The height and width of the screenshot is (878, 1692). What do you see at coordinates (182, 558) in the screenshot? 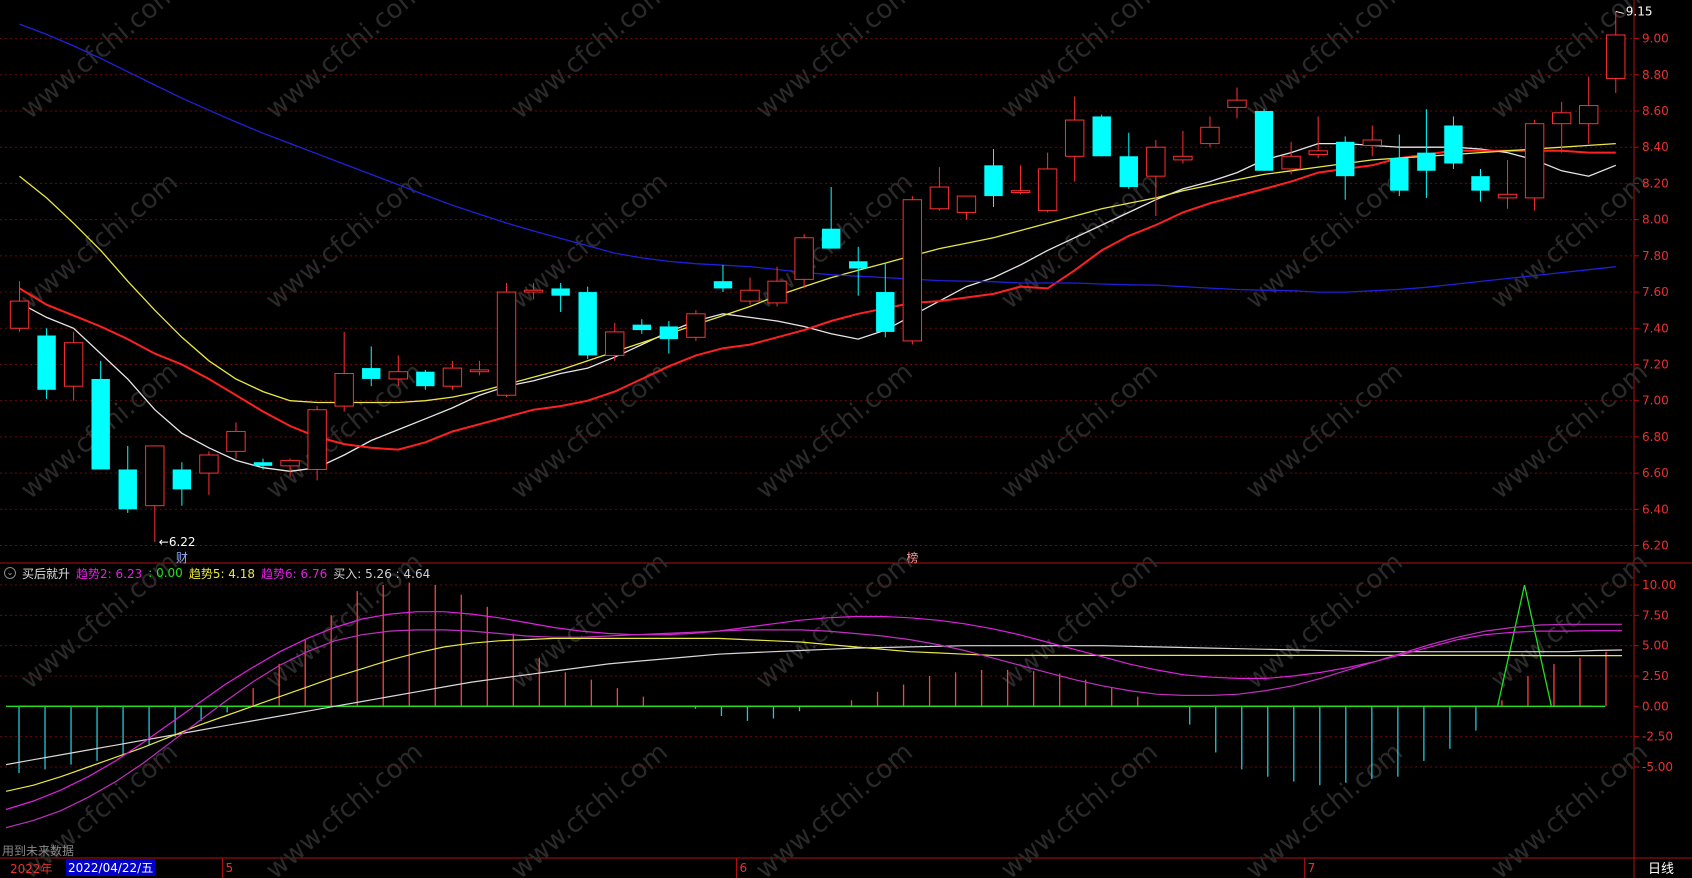
I see `event-marker: 财` at bounding box center [182, 558].